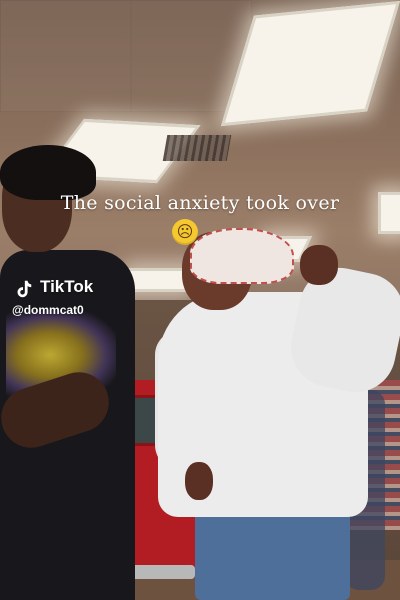 This screenshot has width=400, height=600. I want to click on creator-handle: @dommcat0, so click(48, 310).